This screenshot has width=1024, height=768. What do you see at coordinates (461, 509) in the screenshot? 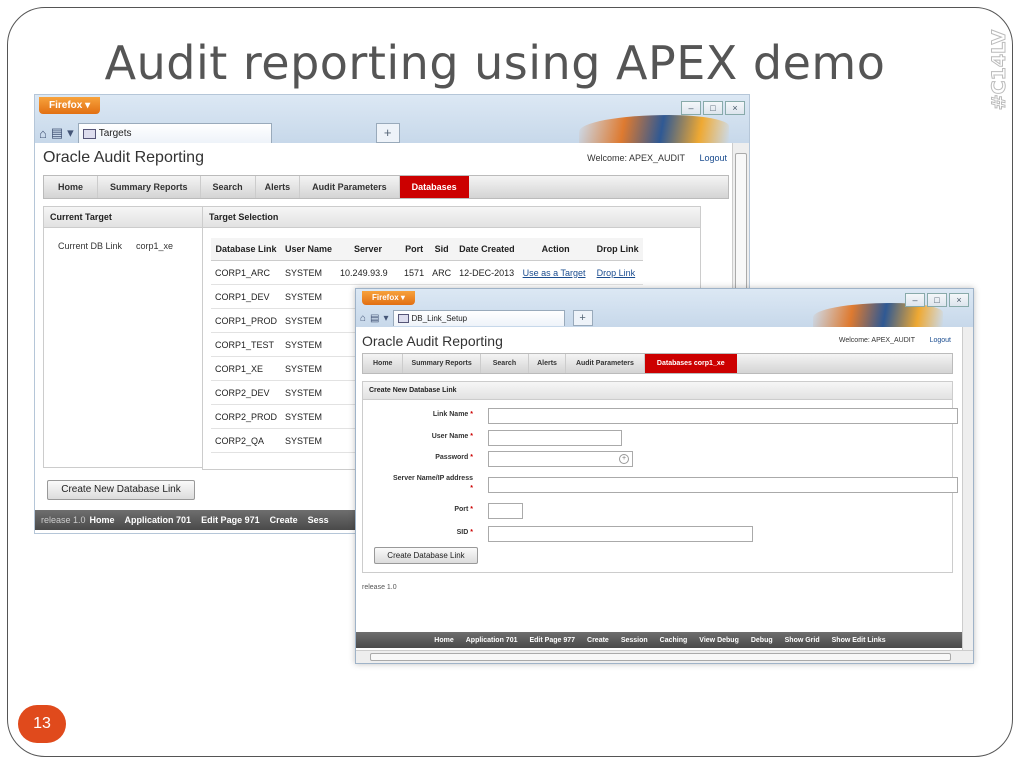
I see `port-label-text: Port` at bounding box center [461, 509].